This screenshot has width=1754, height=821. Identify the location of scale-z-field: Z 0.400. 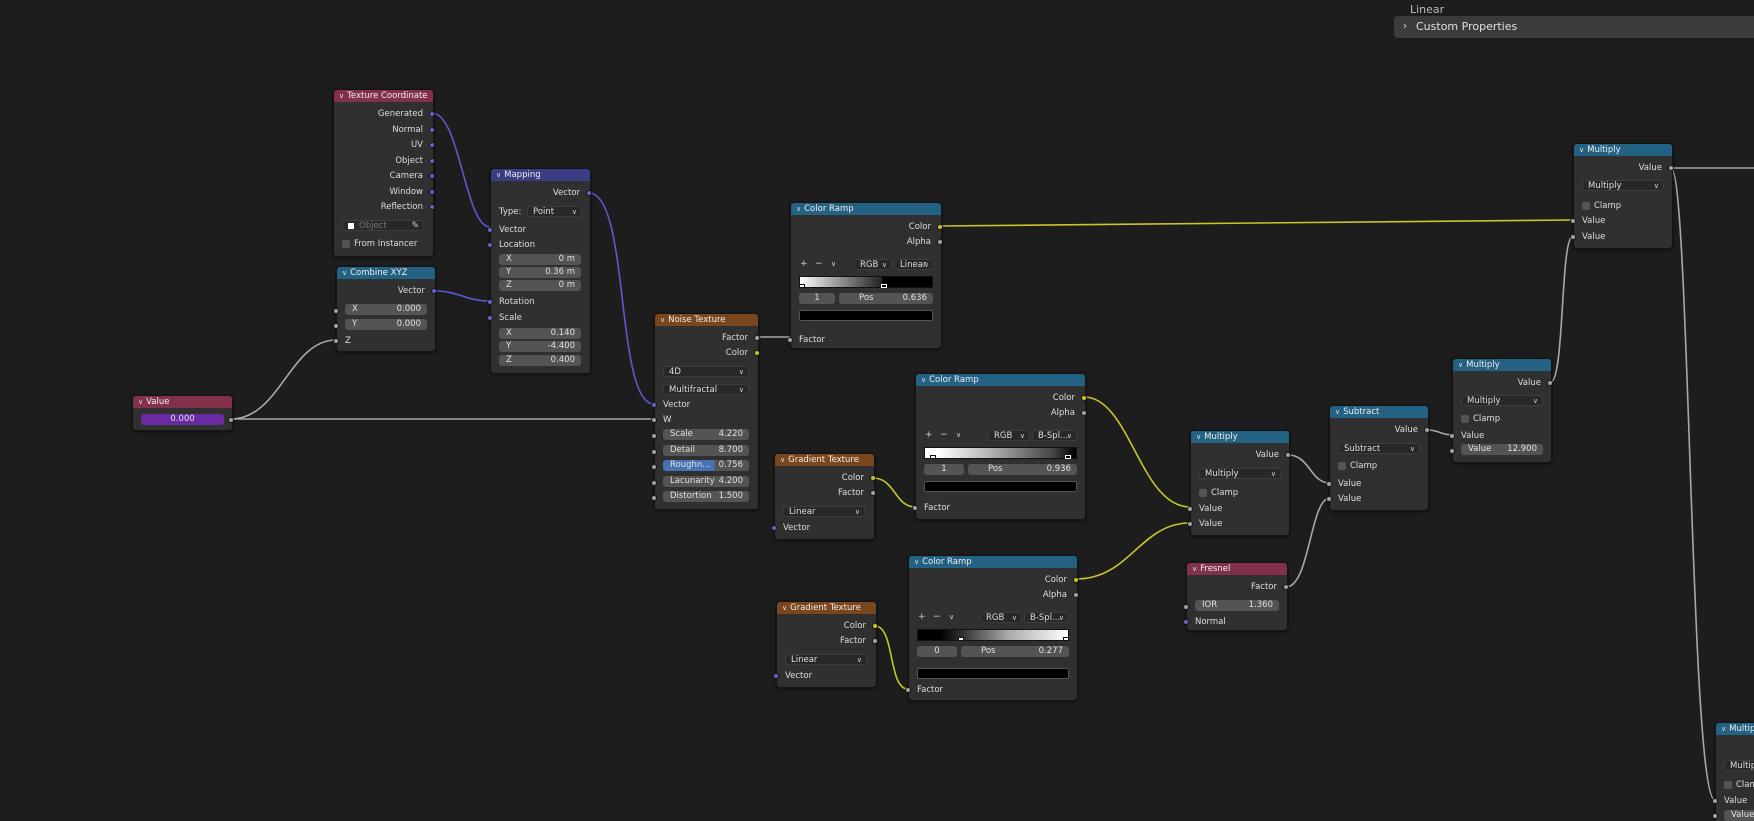
(540, 360).